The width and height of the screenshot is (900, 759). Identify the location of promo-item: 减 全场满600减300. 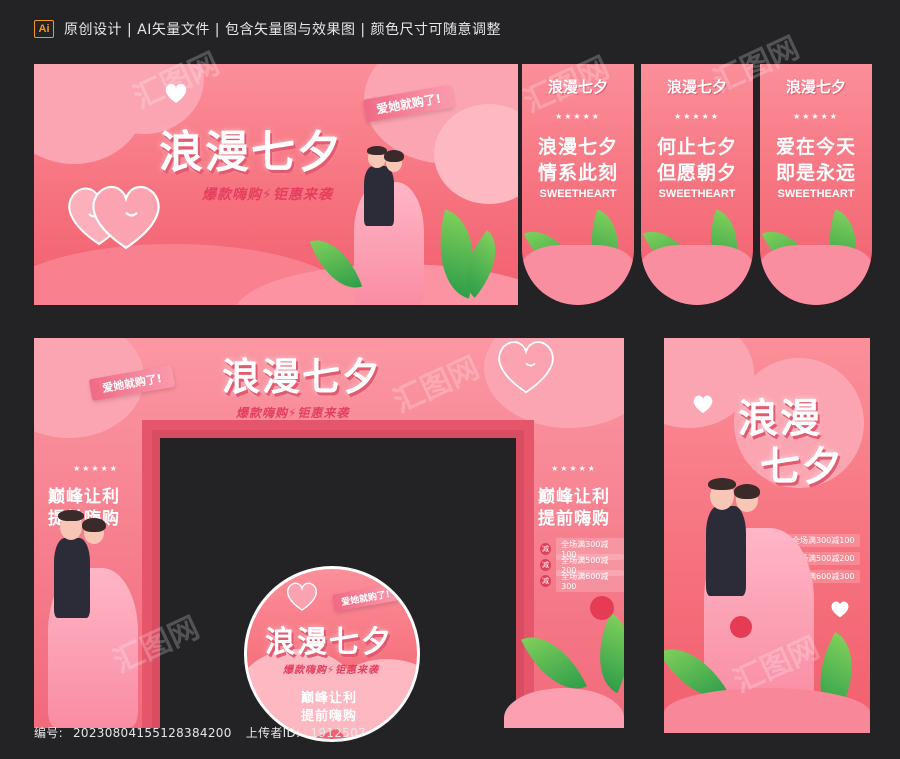
(582, 581).